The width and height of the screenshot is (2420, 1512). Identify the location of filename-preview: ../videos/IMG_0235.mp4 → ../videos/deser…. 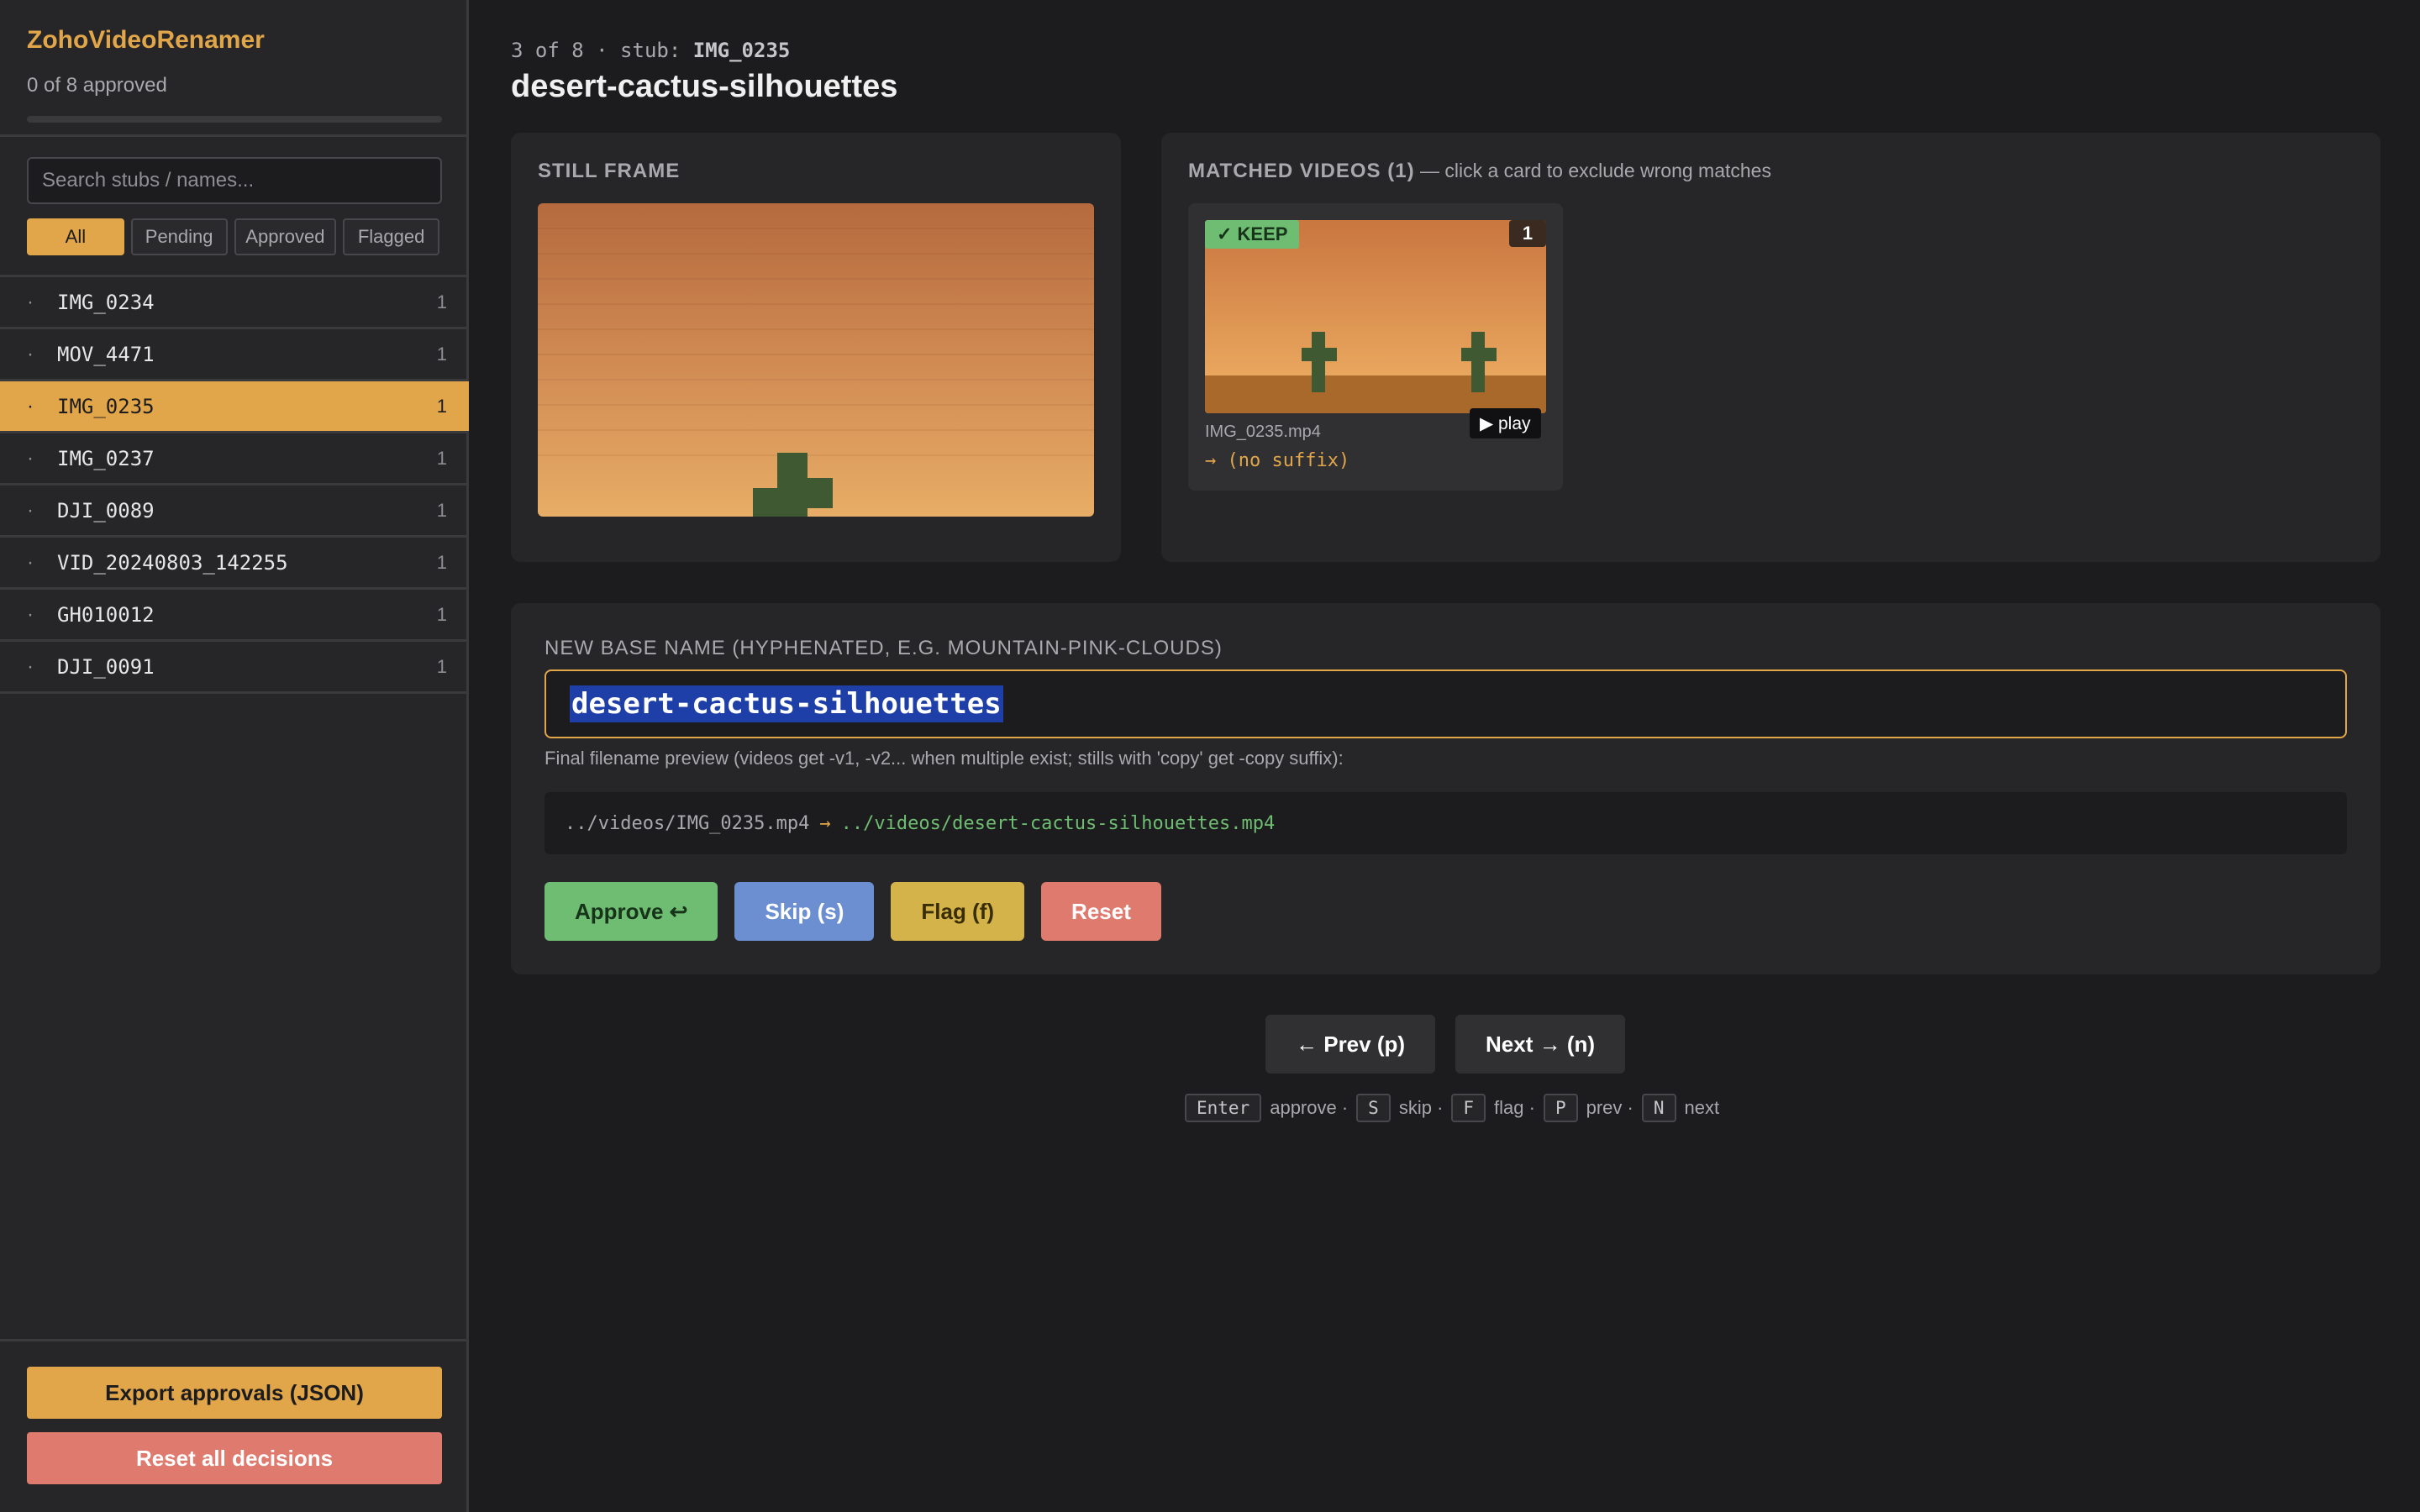
(1445, 823).